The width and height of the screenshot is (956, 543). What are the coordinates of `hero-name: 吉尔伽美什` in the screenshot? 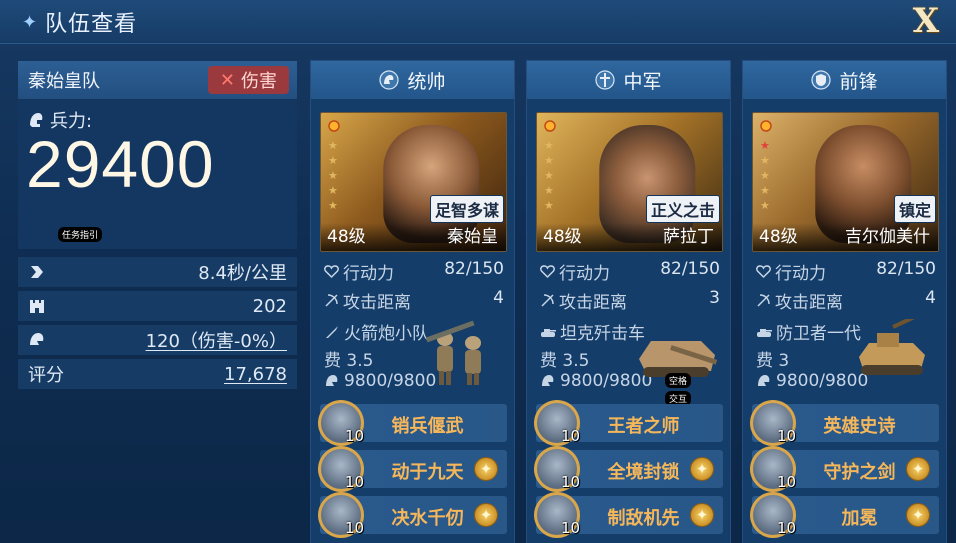 It's located at (887, 237).